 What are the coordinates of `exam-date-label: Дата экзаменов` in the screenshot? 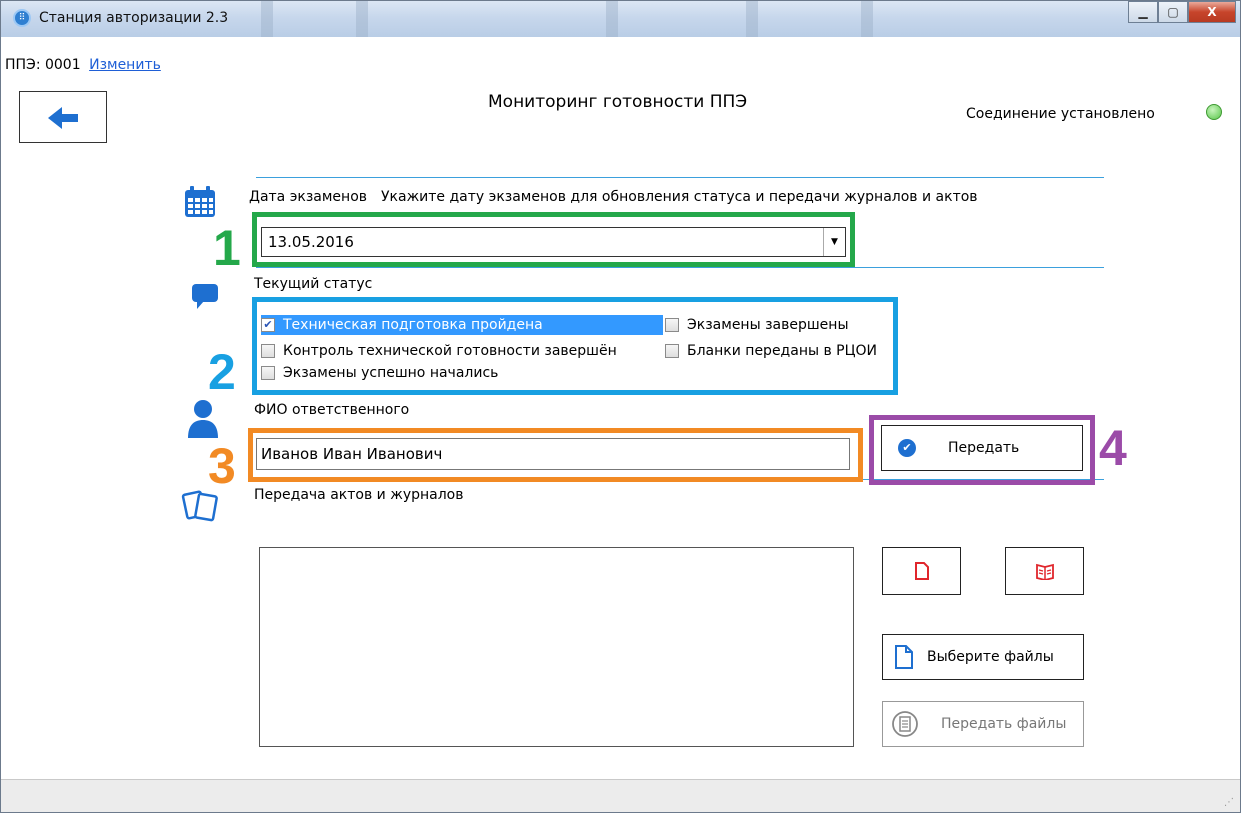 It's located at (308, 197).